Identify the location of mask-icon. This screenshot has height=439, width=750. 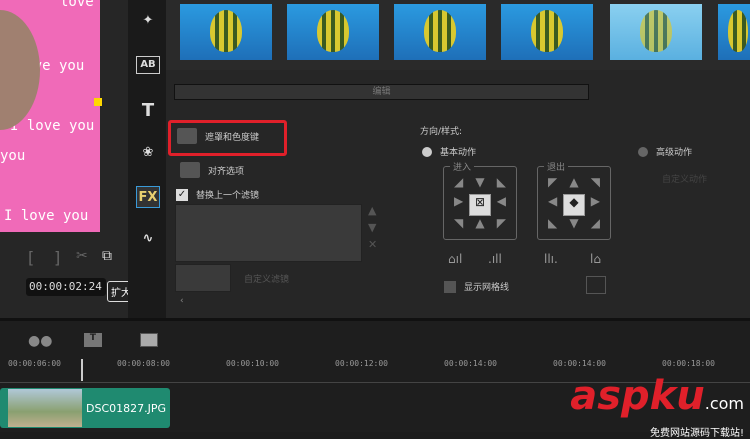
(187, 136).